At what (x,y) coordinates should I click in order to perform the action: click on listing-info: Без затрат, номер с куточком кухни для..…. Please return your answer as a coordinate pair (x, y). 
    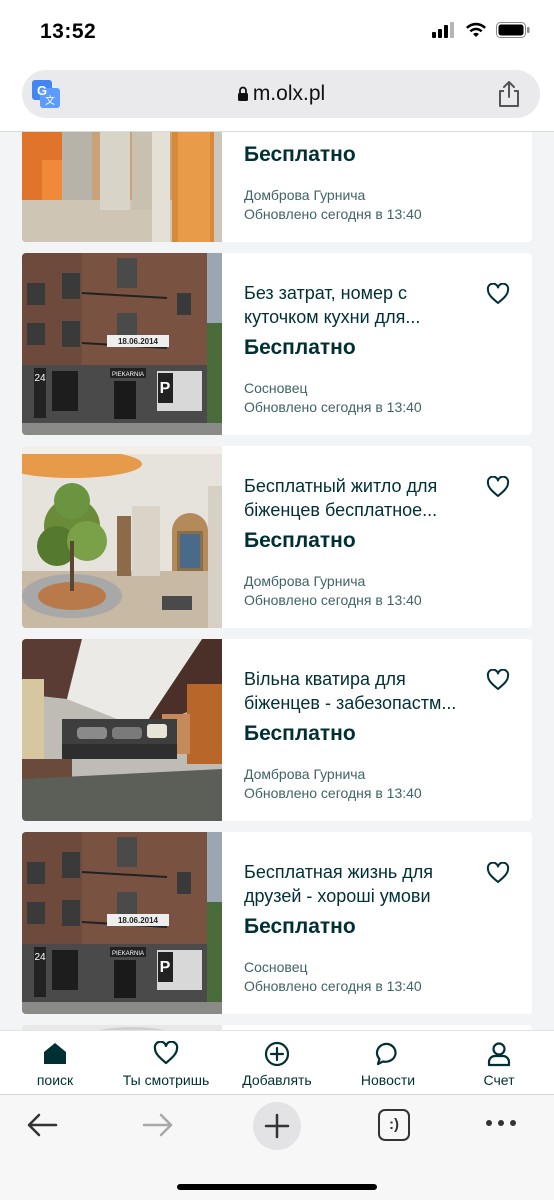
    Looking at the image, I should click on (388, 344).